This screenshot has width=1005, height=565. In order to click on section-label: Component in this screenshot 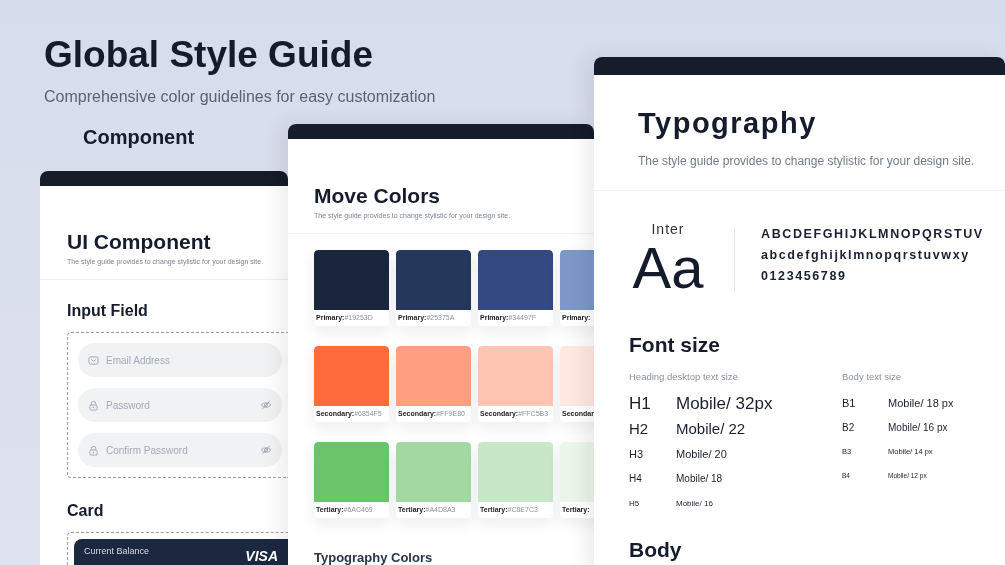, I will do `click(139, 137)`.